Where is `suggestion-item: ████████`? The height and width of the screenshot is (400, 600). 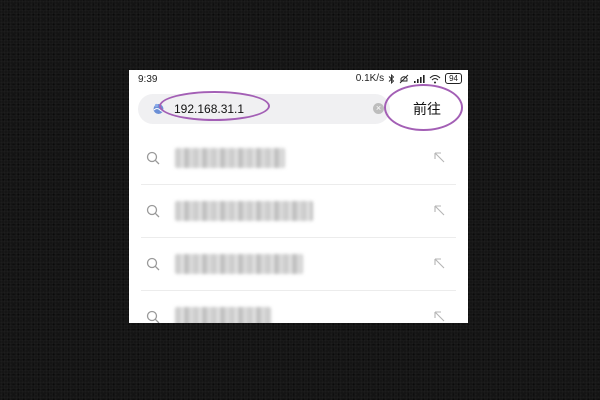 suggestion-item: ████████ is located at coordinates (298, 307).